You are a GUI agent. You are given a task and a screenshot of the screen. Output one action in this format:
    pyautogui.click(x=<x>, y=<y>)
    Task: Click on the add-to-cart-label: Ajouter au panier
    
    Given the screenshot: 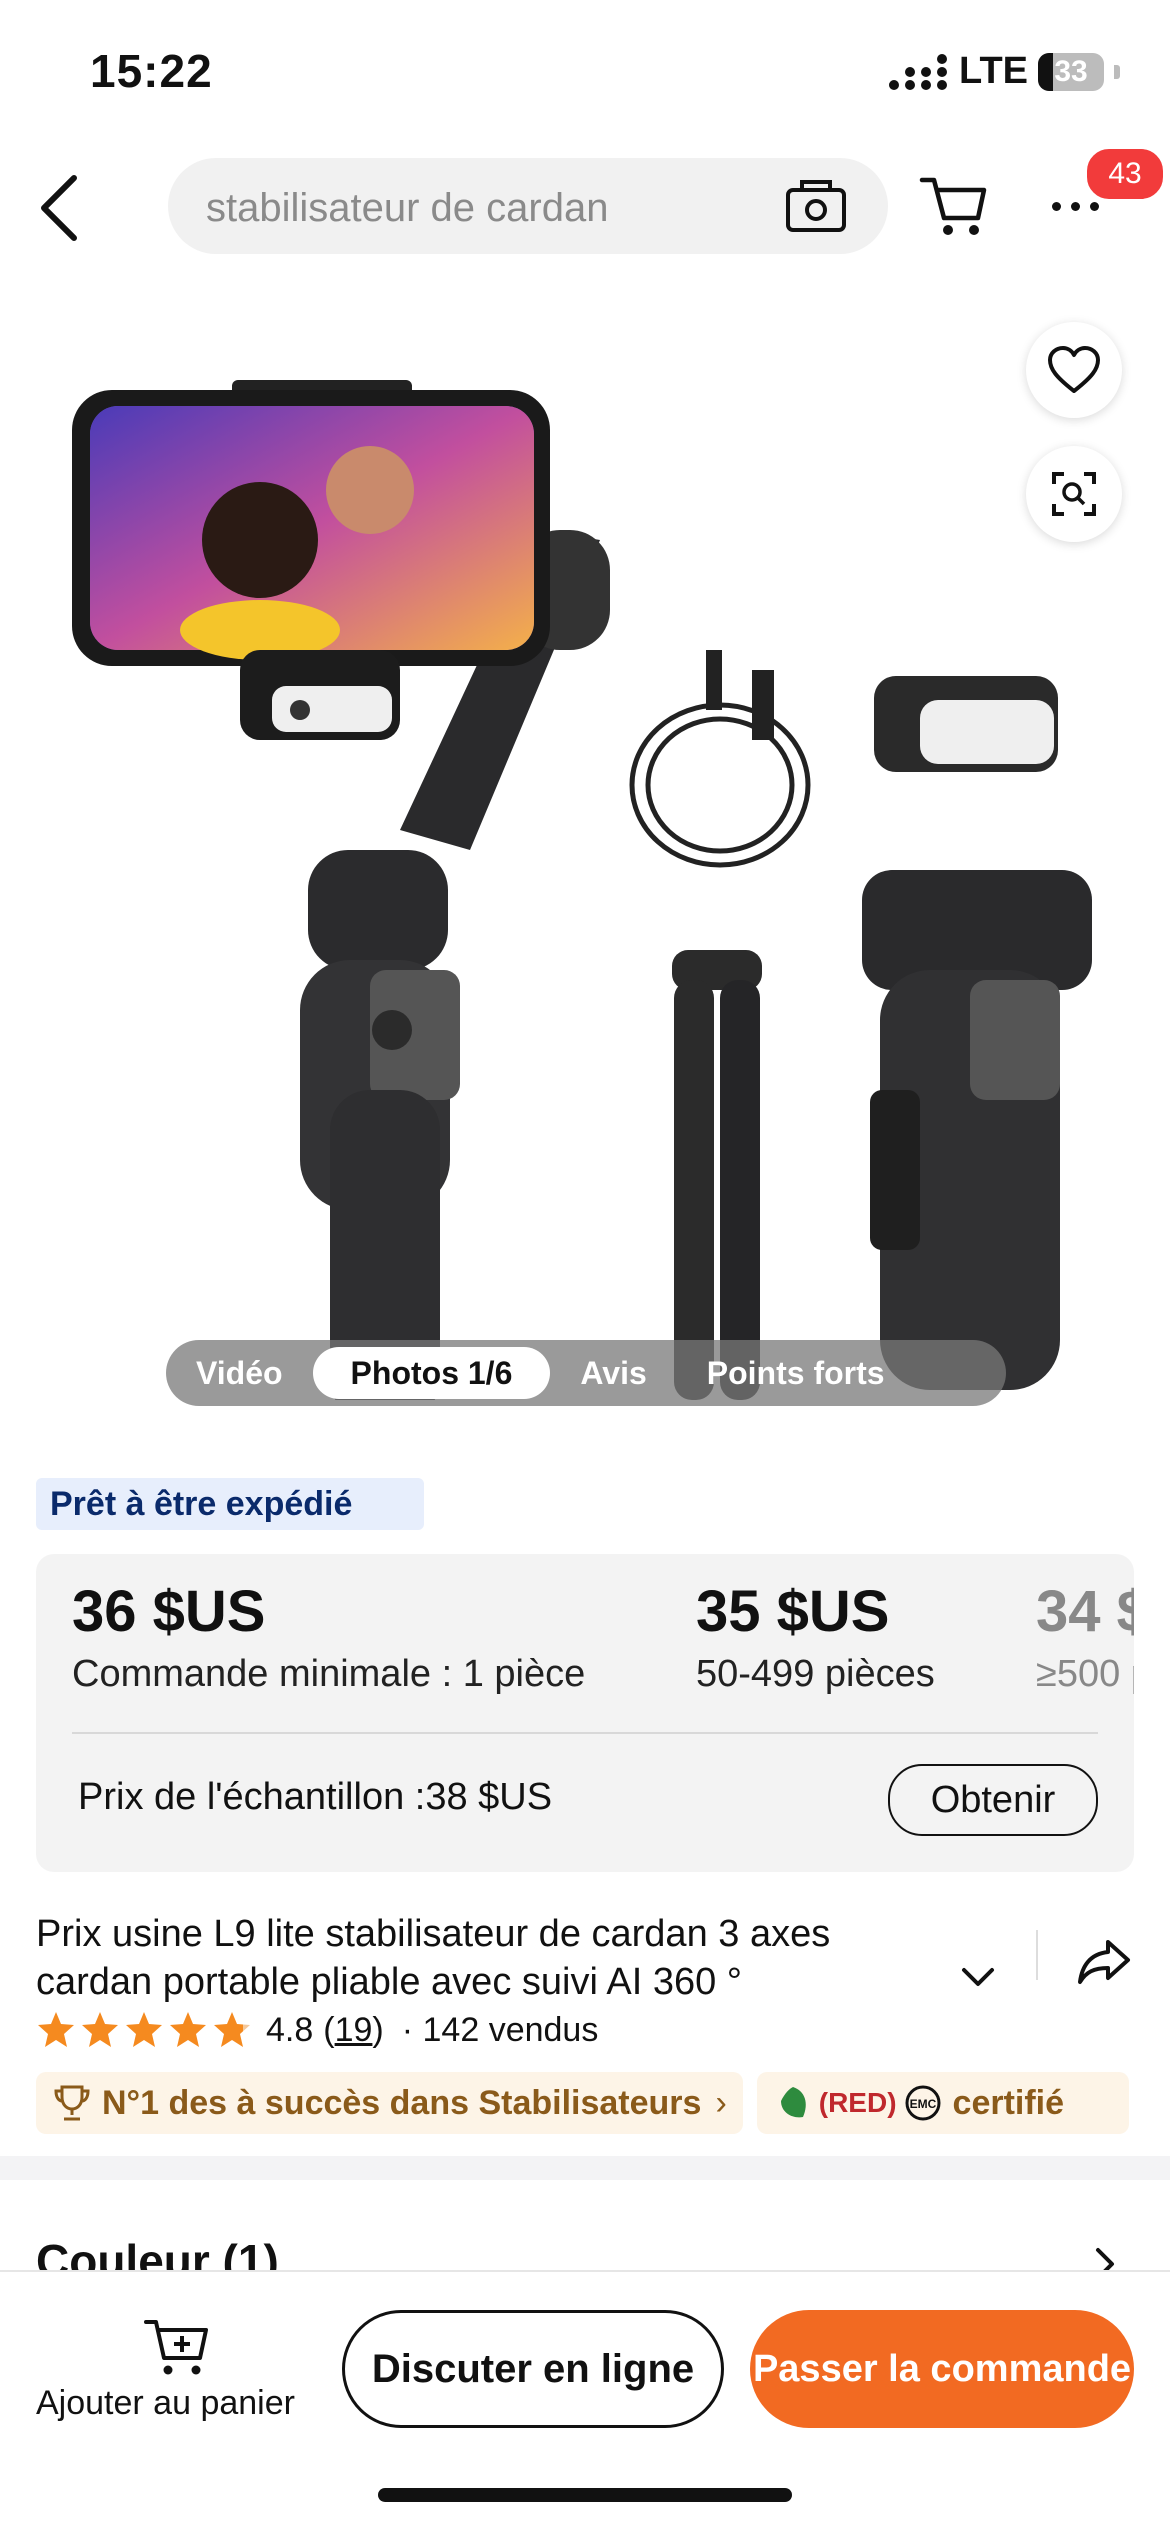 What is the action you would take?
    pyautogui.click(x=165, y=2403)
    